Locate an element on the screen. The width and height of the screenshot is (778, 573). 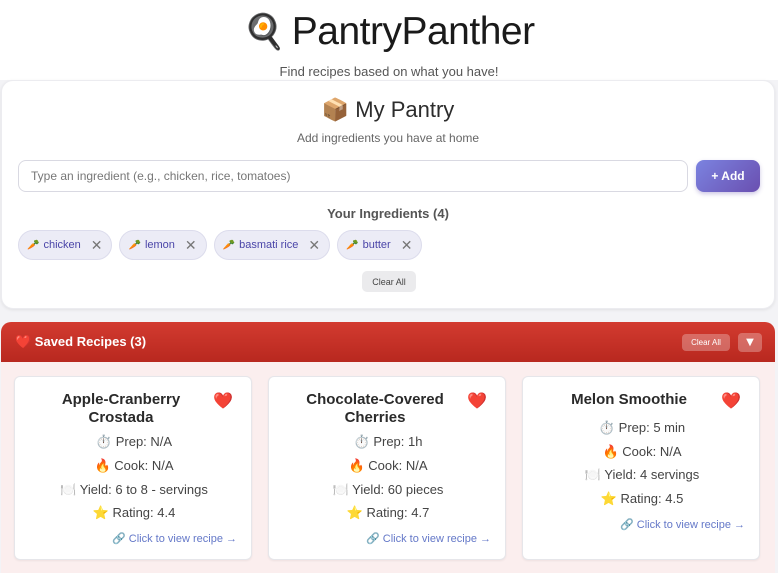
recipe-prep: ⏱️ Prep: 1h is located at coordinates (388, 441).